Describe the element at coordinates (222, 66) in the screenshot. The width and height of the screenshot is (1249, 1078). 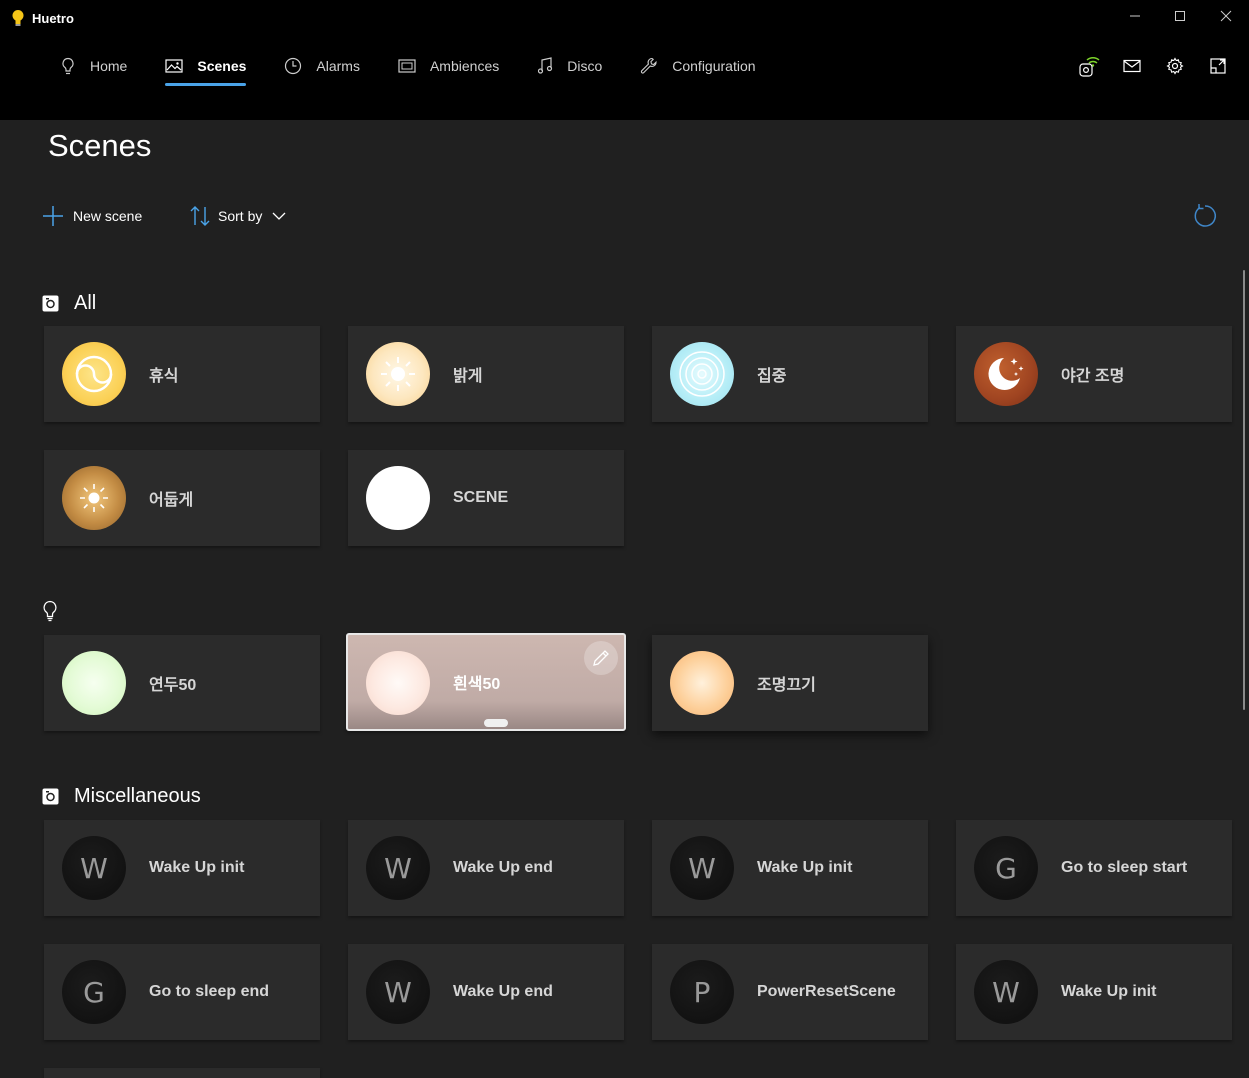
I see `nav-scenes-label: Scenes` at that location.